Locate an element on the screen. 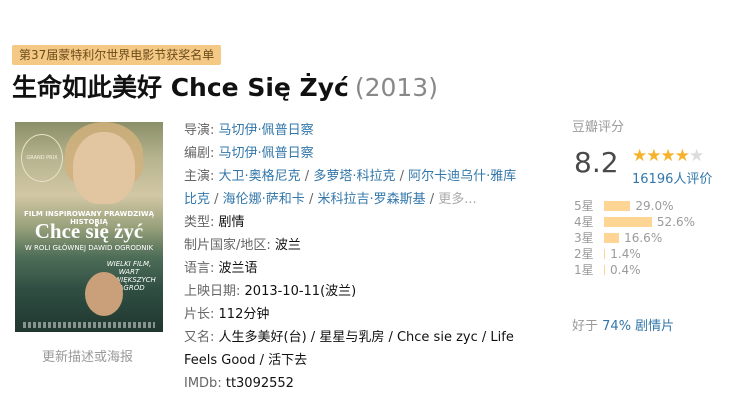 This screenshot has width=750, height=412. release-label: 上映日期: is located at coordinates (212, 291).